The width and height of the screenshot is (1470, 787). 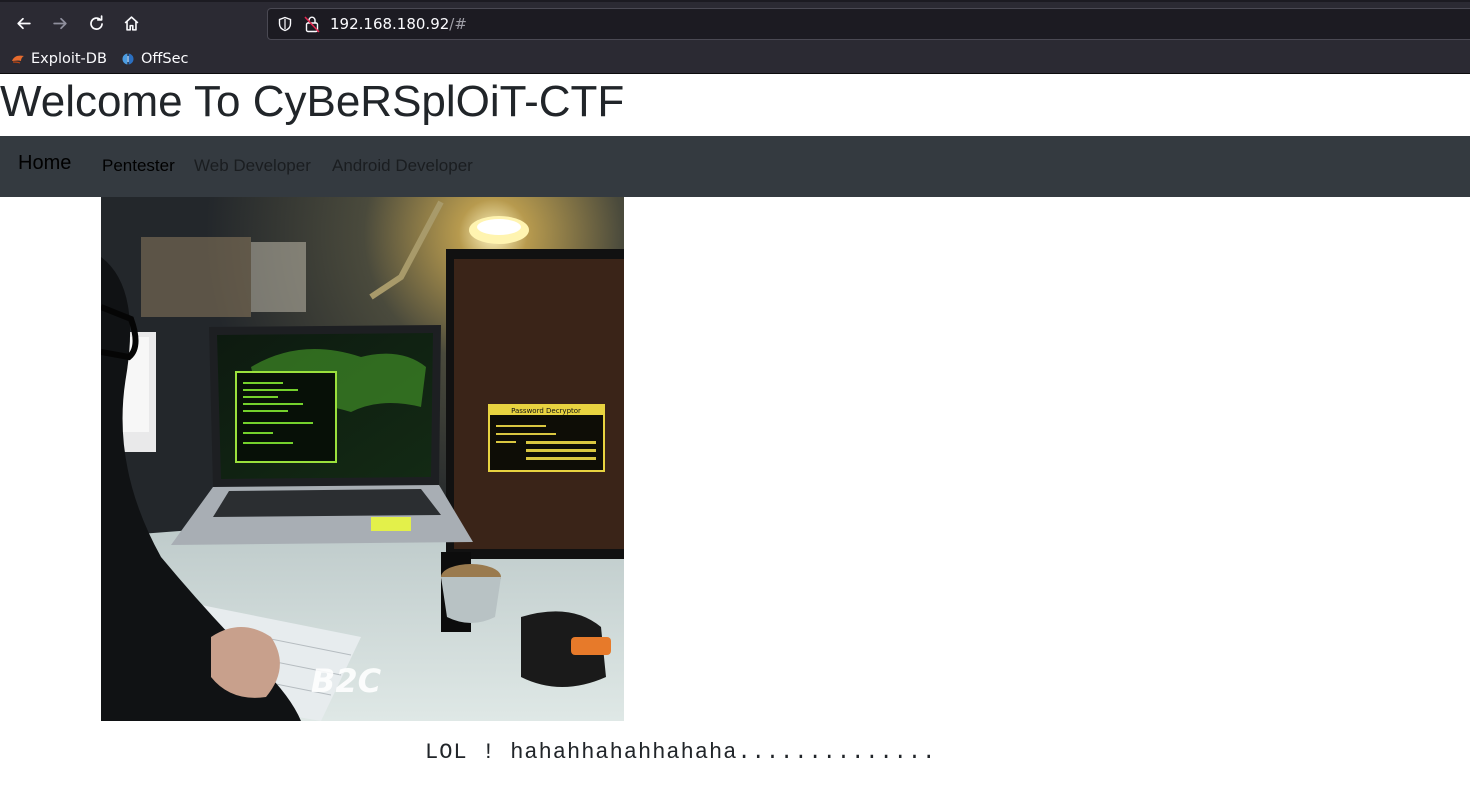 I want to click on url-text: 192.168.180.92/#, so click(x=398, y=24).